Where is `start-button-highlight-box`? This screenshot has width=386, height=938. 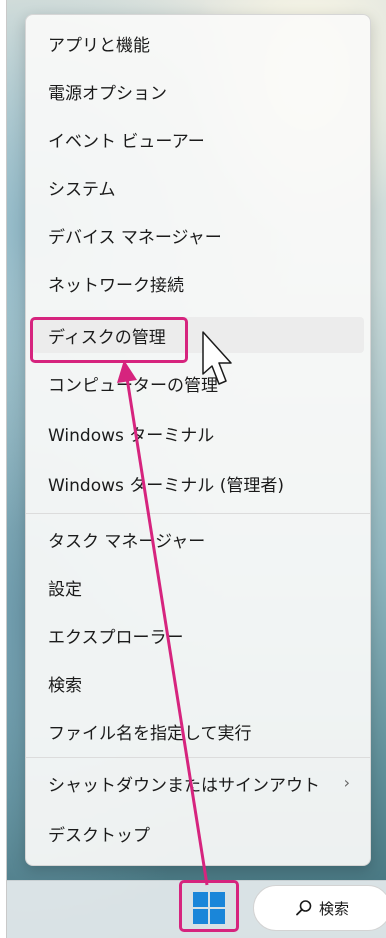 start-button-highlight-box is located at coordinates (209, 906).